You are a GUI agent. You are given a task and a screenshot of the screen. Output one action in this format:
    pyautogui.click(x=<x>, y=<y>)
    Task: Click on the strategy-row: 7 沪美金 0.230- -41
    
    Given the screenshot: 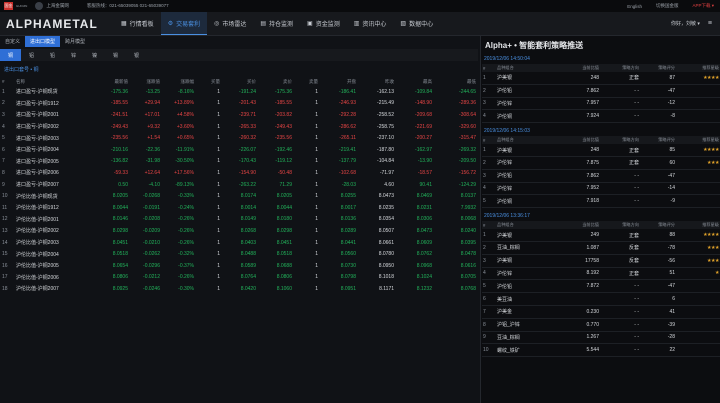 What is the action you would take?
    pyautogui.click(x=601, y=312)
    